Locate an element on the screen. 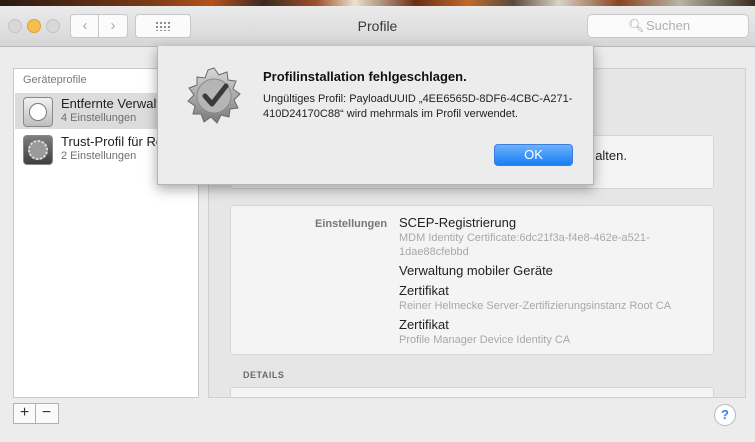  details-box is located at coordinates (472, 392).